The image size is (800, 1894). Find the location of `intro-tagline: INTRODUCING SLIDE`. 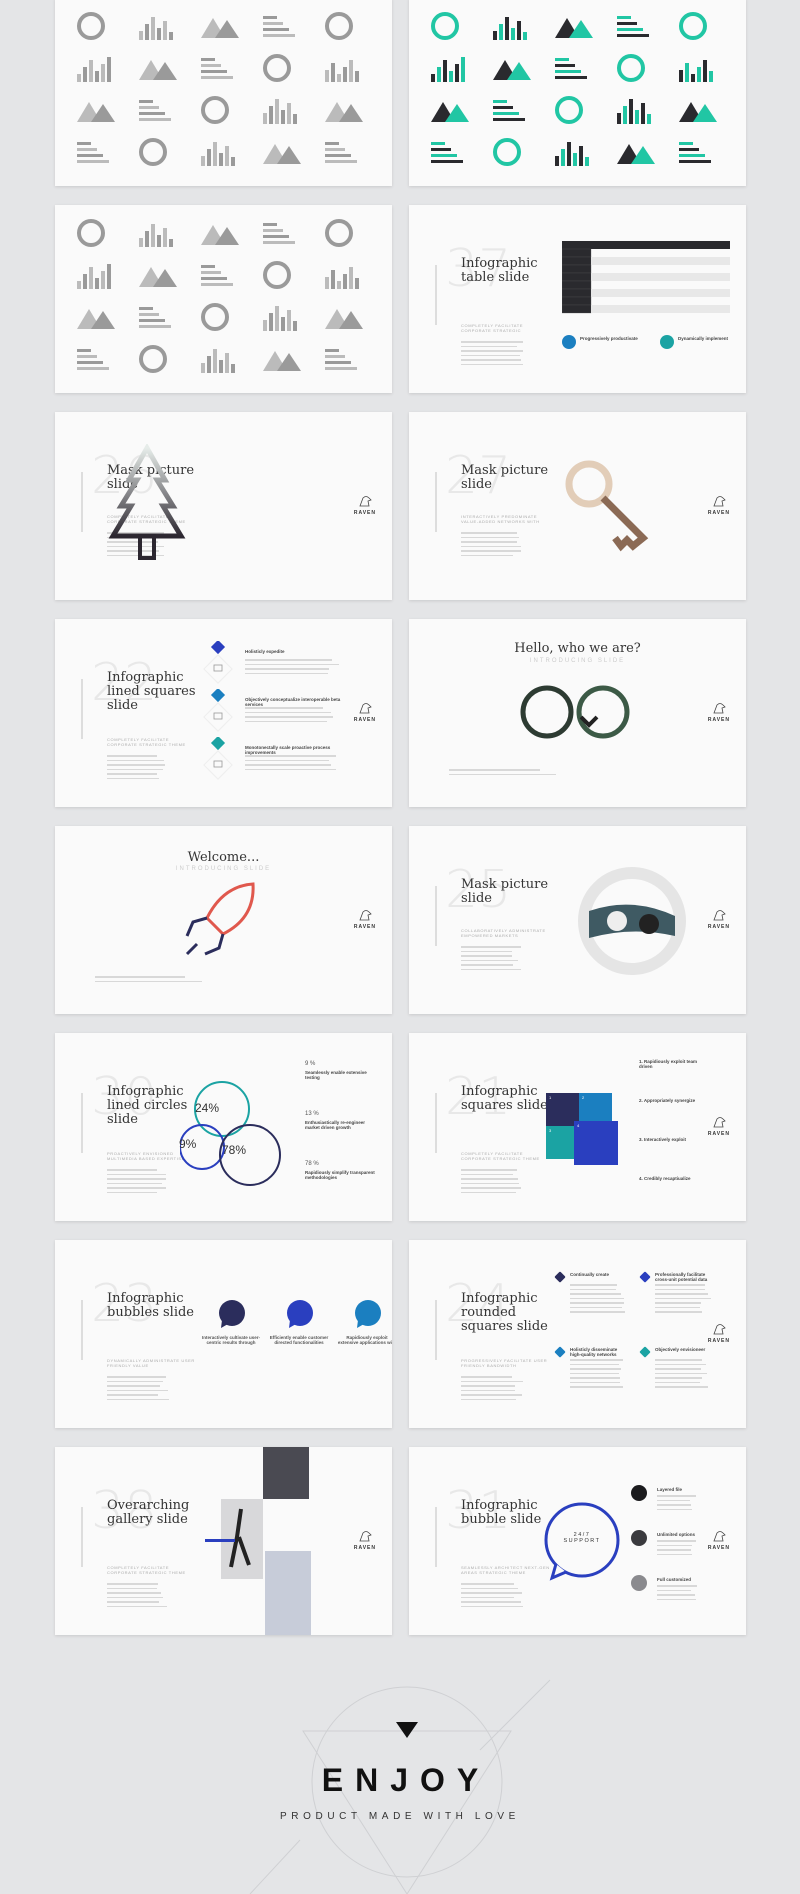

intro-tagline: INTRODUCING SLIDE is located at coordinates (223, 869).